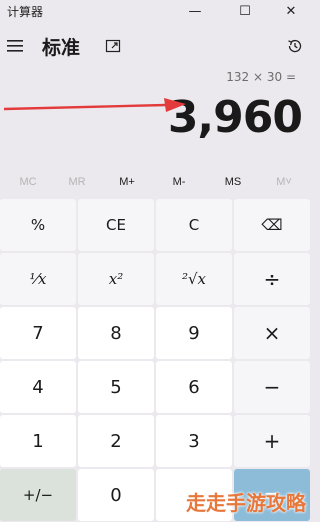 This screenshot has width=320, height=522. What do you see at coordinates (116, 441) in the screenshot?
I see `digit-2-button: 2` at bounding box center [116, 441].